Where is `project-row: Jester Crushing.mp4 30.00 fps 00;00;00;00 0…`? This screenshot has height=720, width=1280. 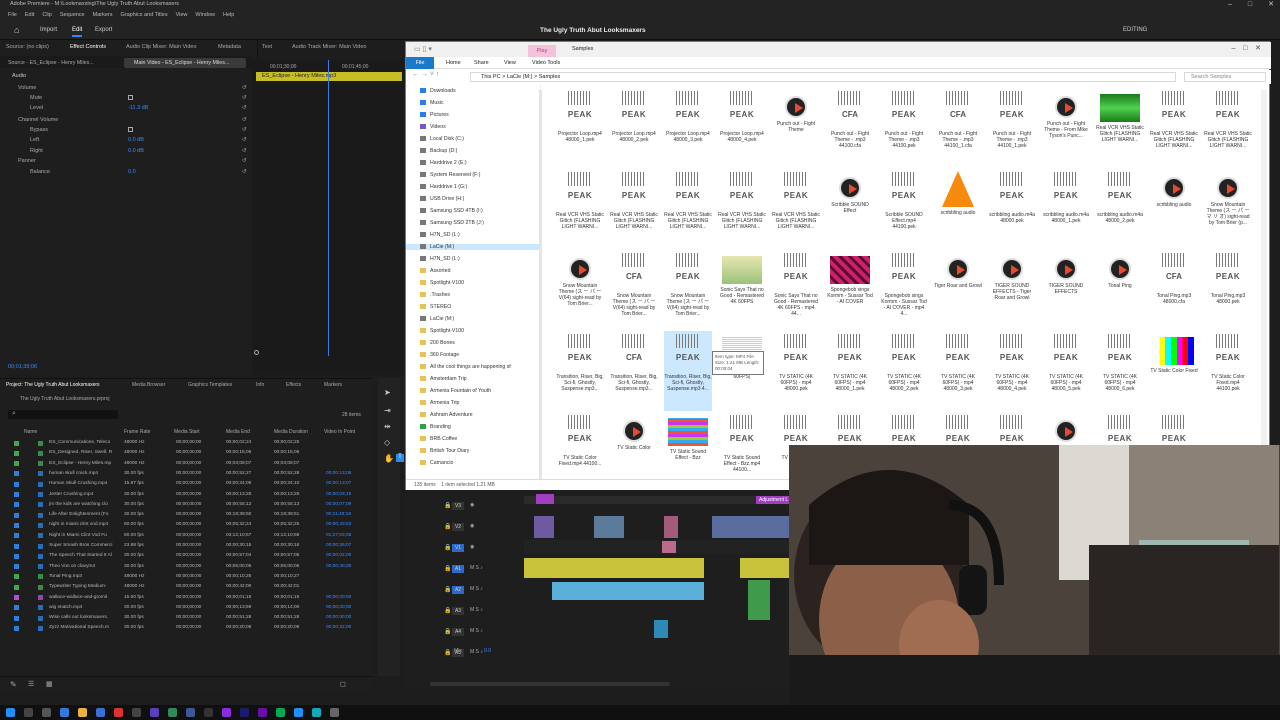
project-row: Jester Crushing.mp4 30.00 fps 00;00;00;00 0… is located at coordinates (186, 495).